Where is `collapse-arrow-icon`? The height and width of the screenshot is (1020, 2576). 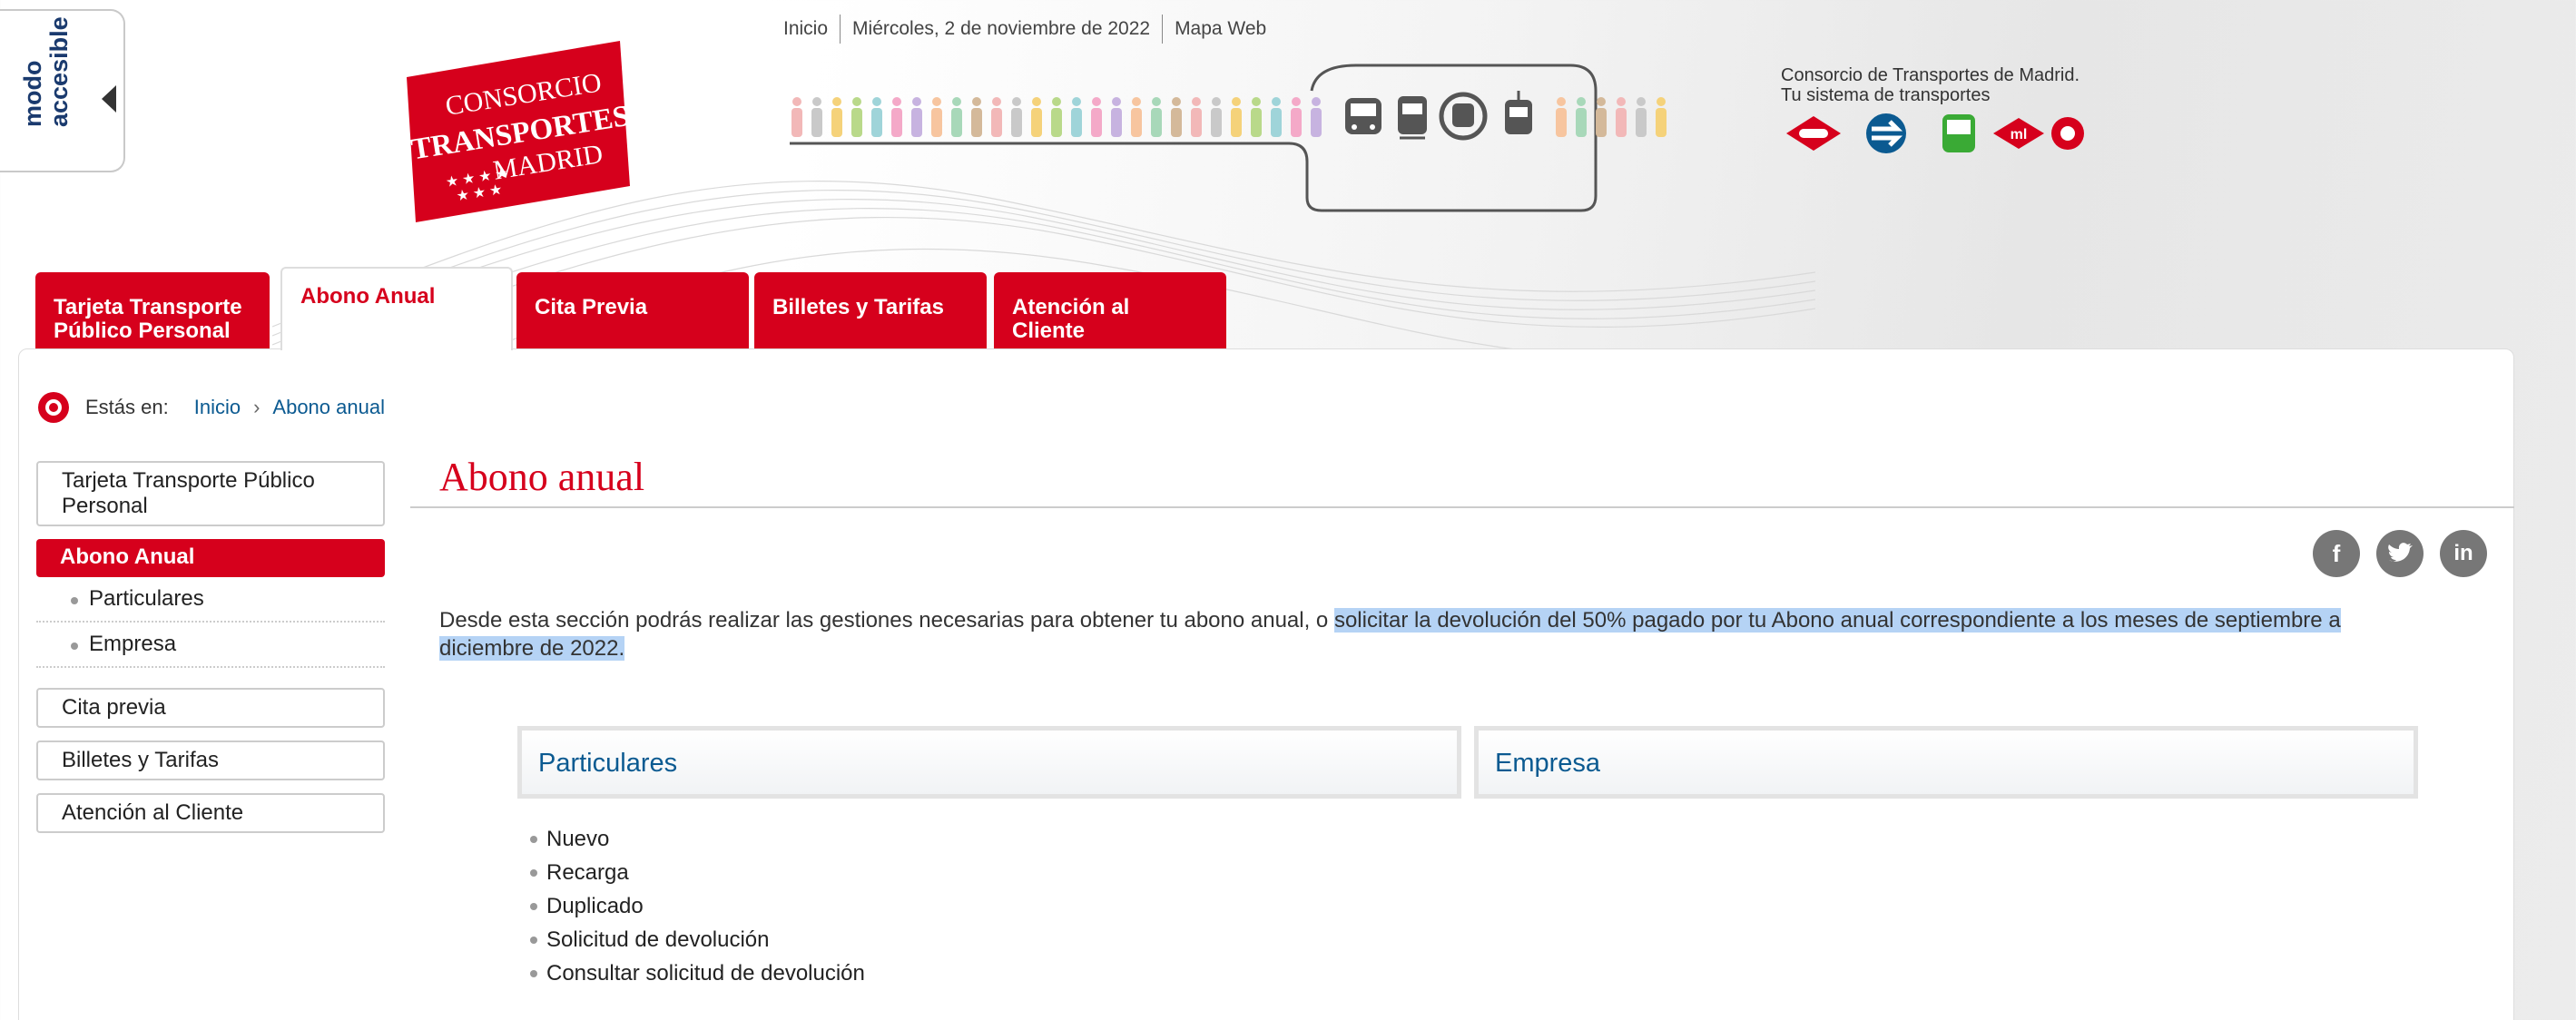
collapse-arrow-icon is located at coordinates (109, 99).